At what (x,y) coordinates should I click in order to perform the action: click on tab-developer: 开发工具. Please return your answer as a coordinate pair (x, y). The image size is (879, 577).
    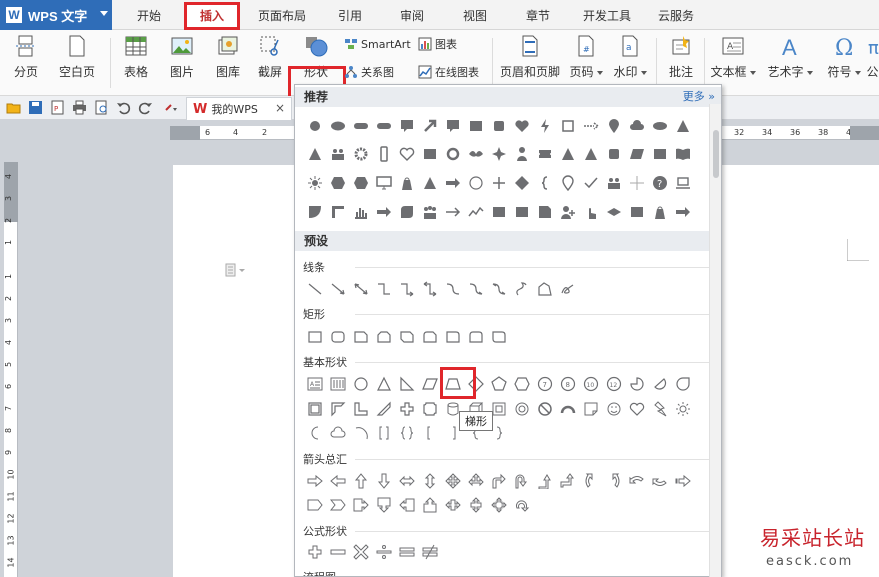
    Looking at the image, I should click on (607, 17).